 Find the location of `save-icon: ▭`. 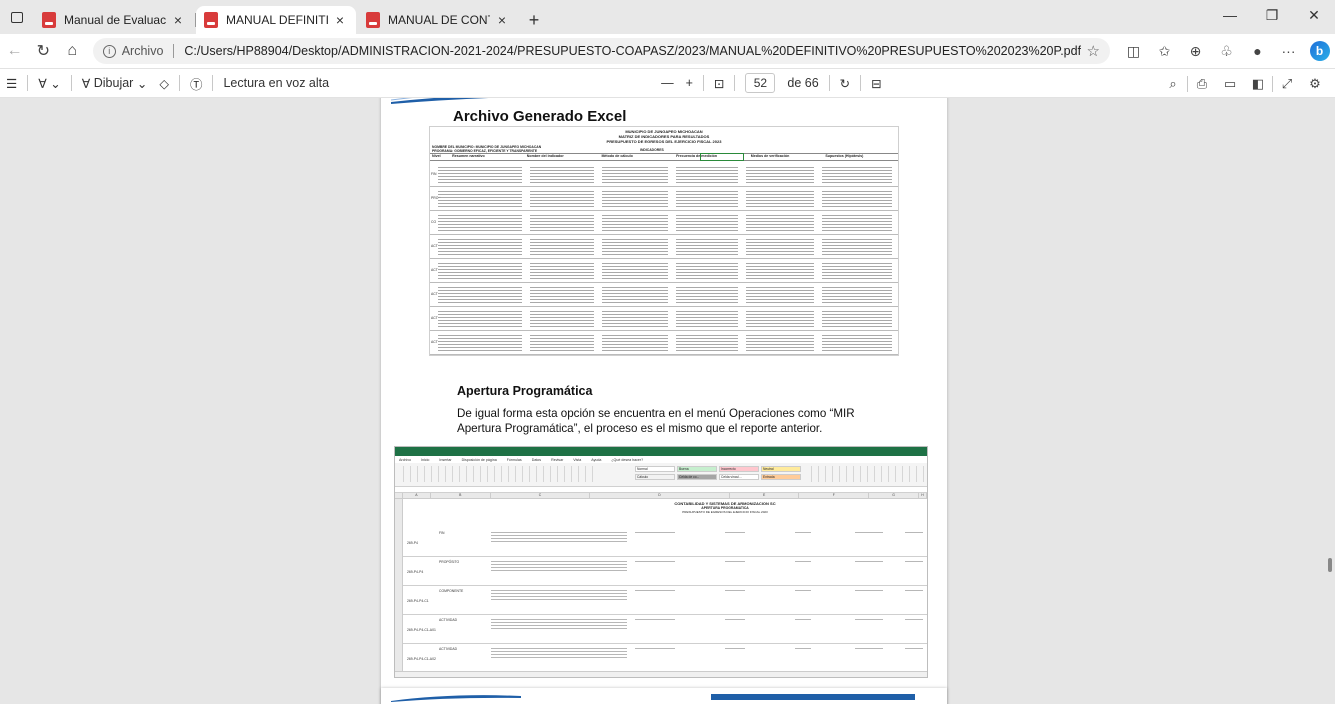

save-icon: ▭ is located at coordinates (1230, 84).